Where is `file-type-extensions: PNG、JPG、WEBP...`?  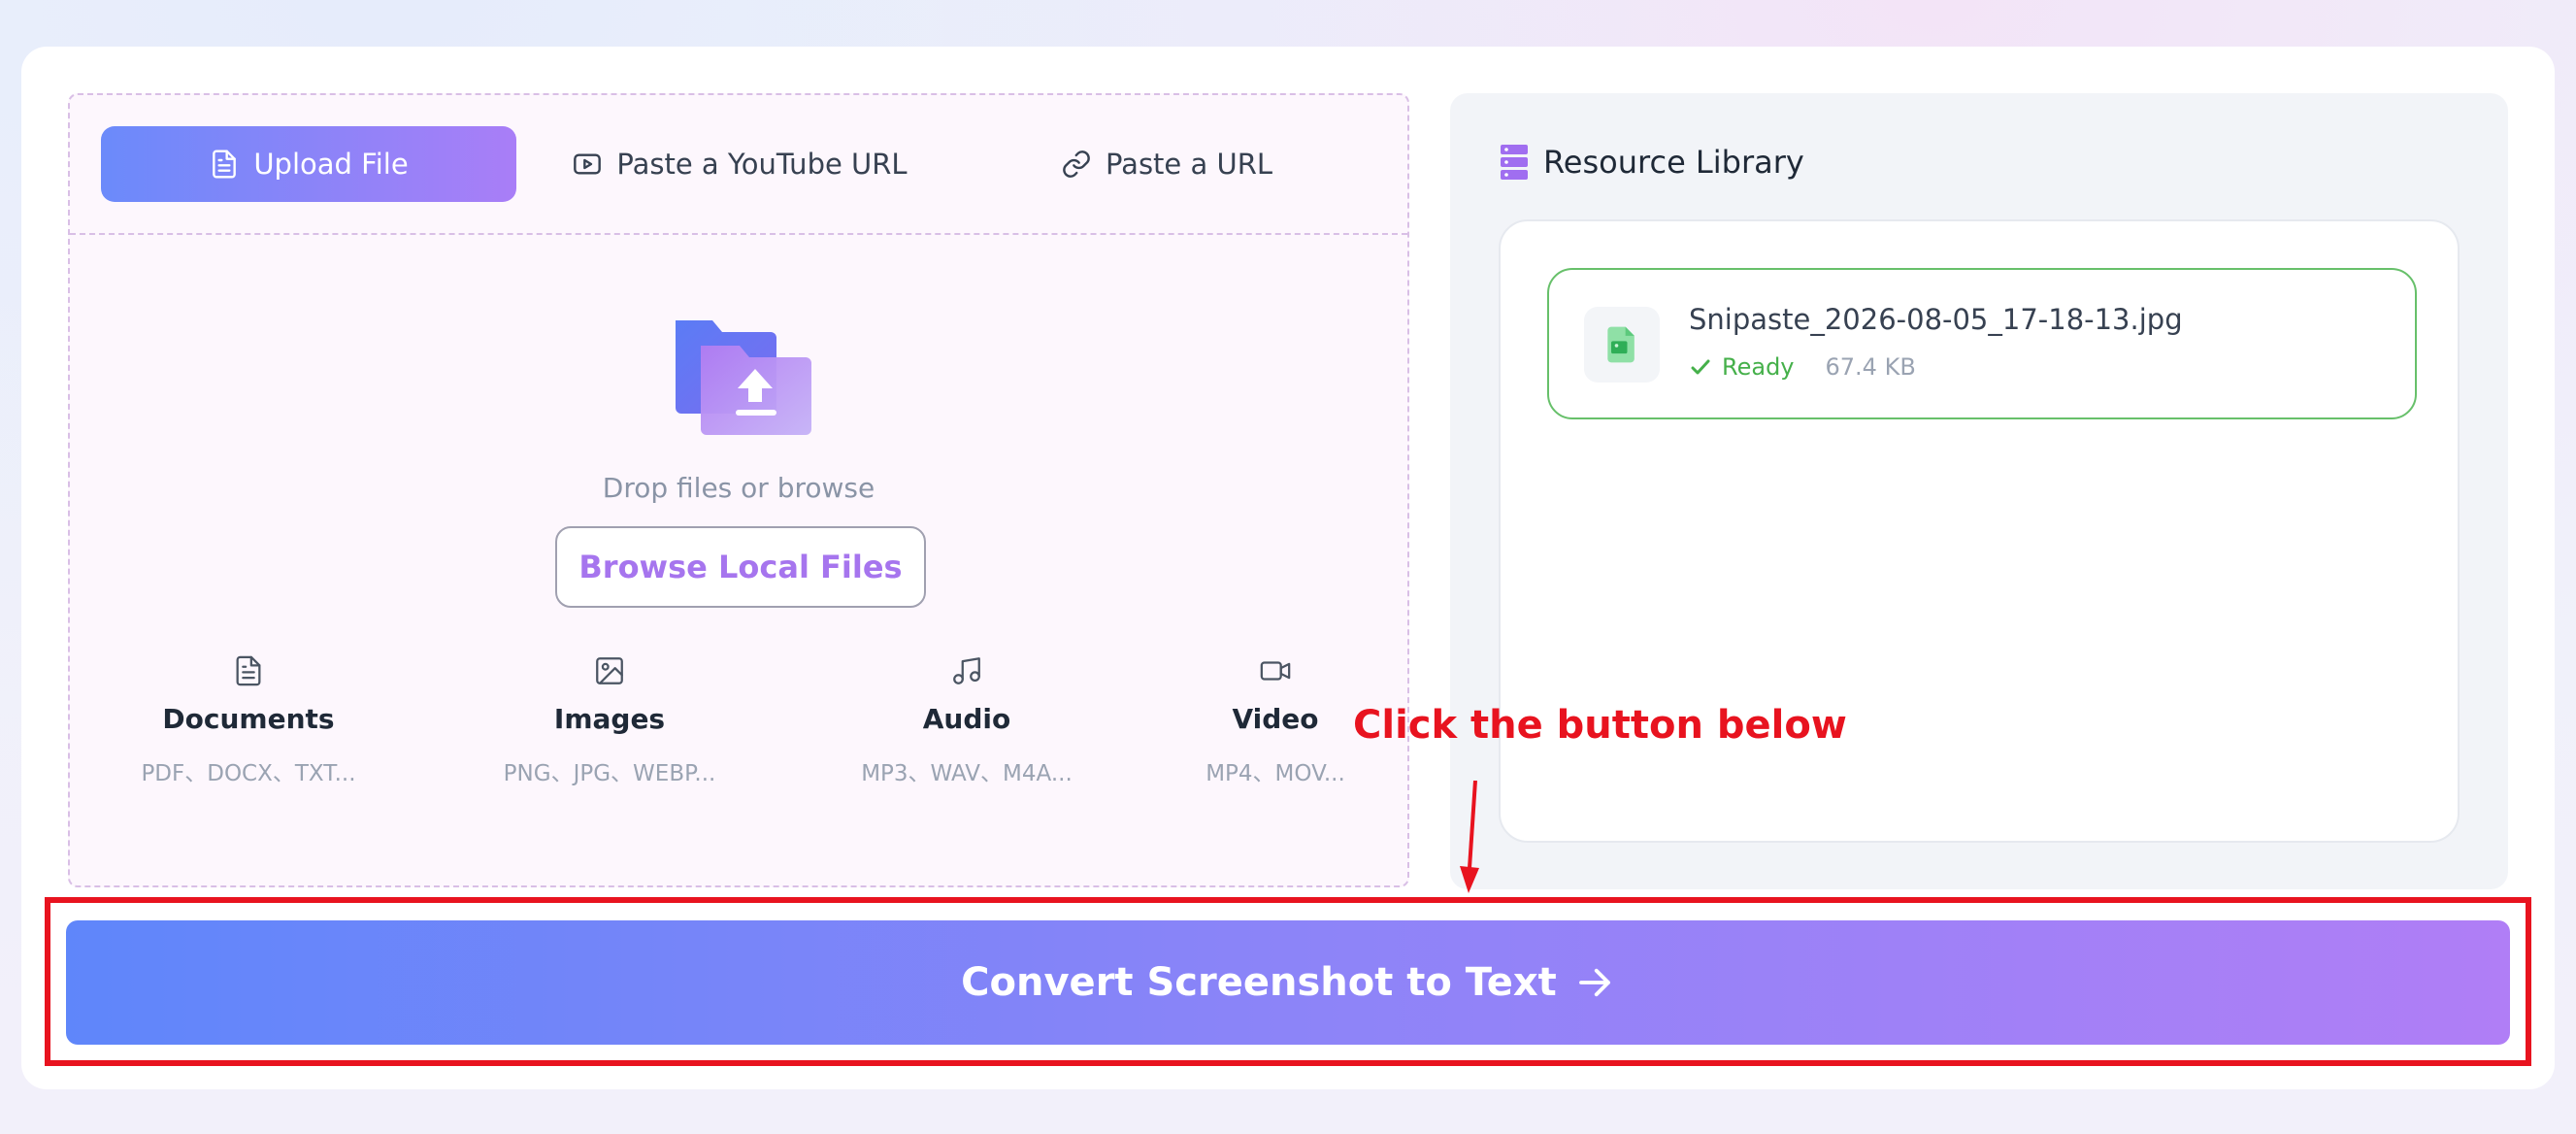 file-type-extensions: PNG、JPG、WEBP... is located at coordinates (609, 773).